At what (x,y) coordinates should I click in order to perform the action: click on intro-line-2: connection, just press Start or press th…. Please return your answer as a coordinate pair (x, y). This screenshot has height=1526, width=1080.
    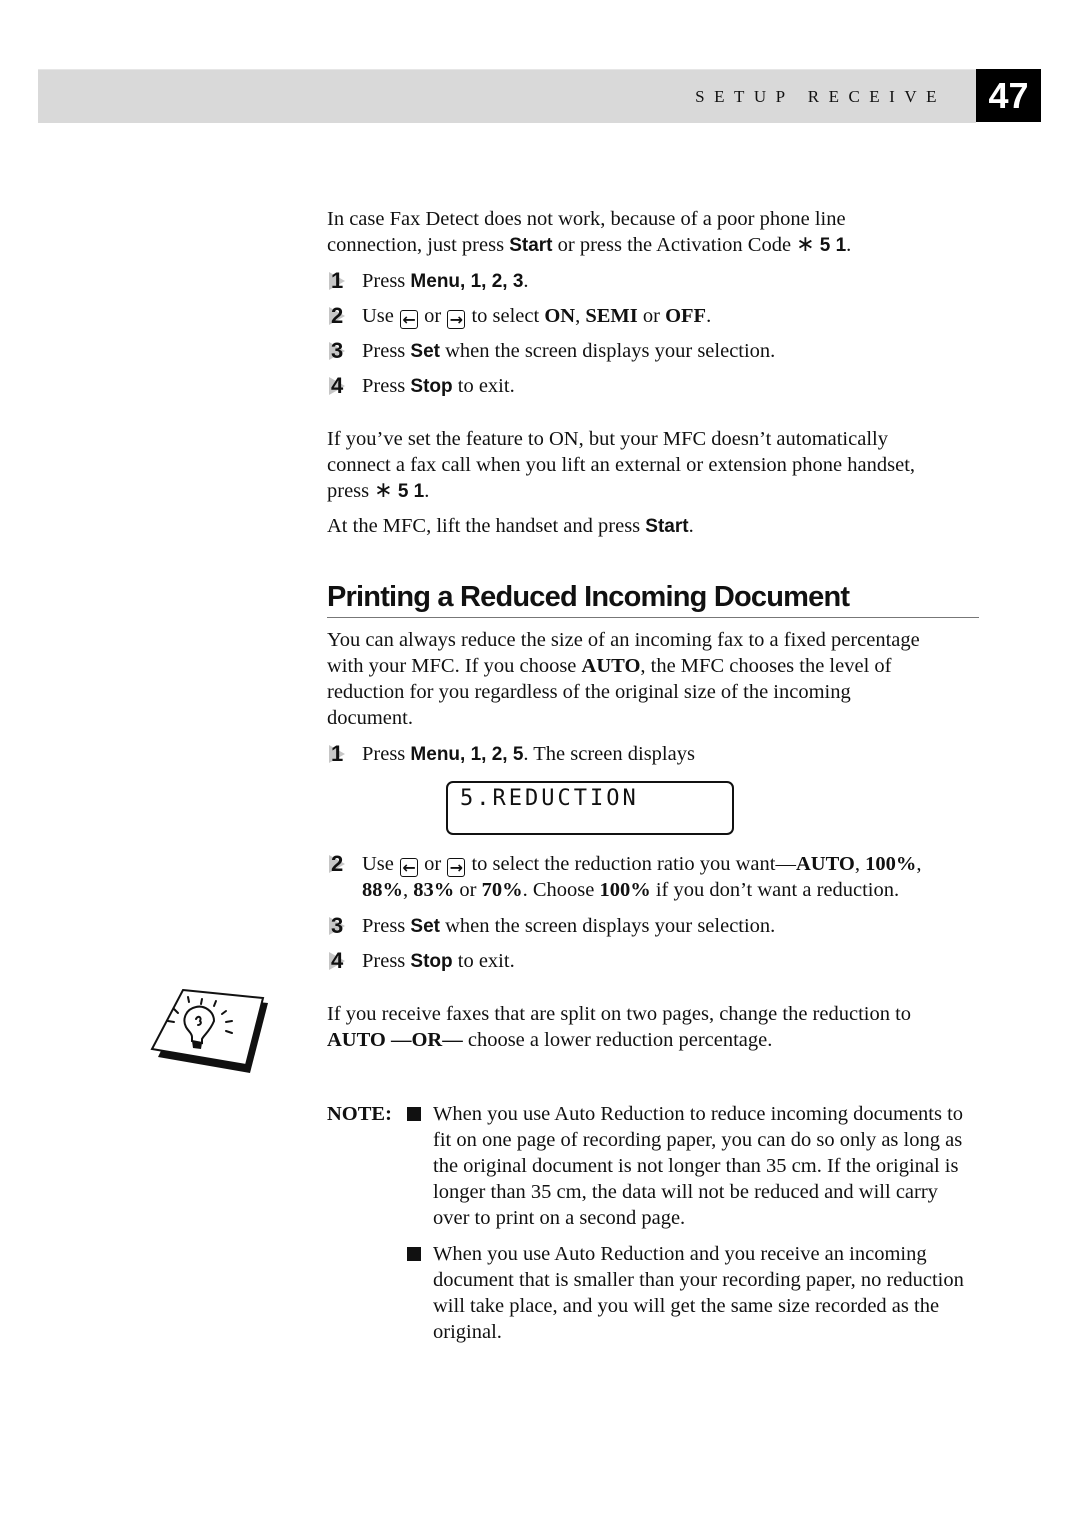
    Looking at the image, I should click on (589, 245).